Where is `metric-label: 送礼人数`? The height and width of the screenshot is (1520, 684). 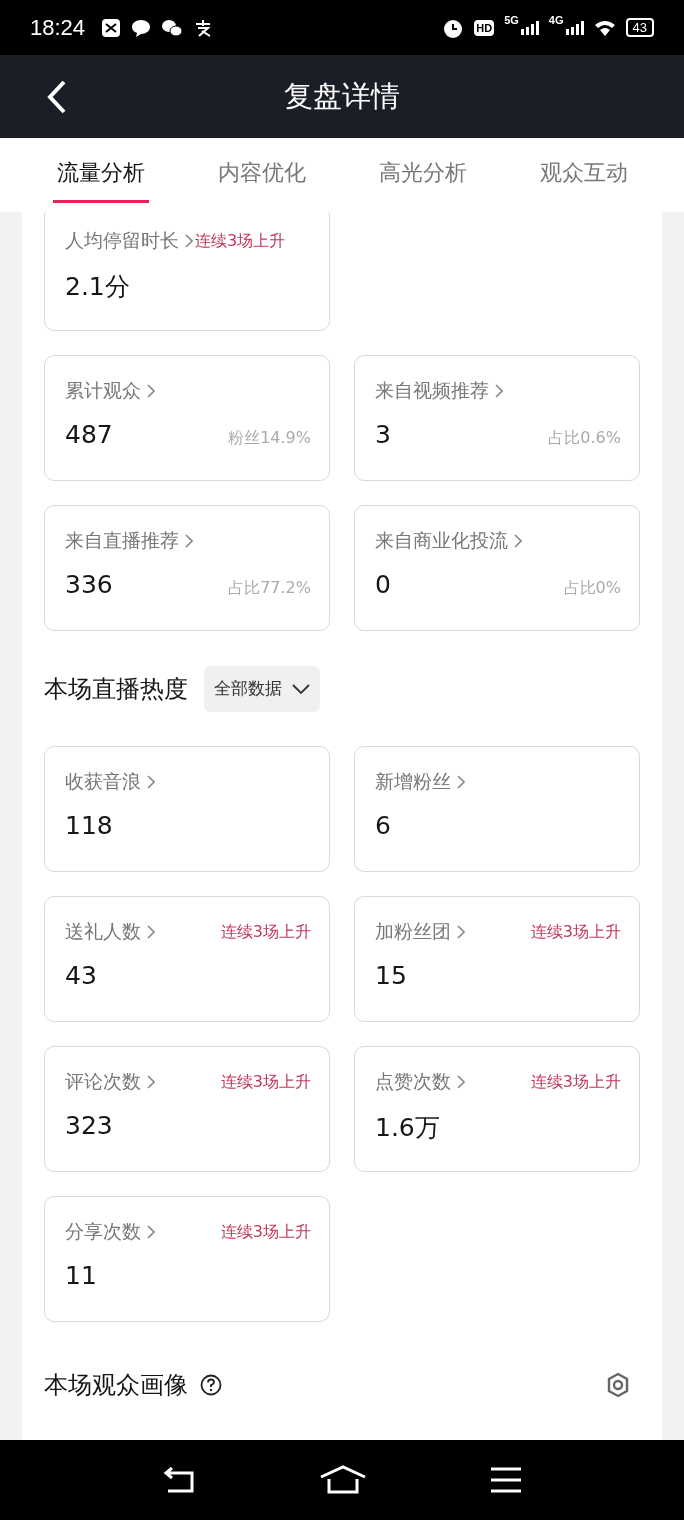
metric-label: 送礼人数 is located at coordinates (103, 931).